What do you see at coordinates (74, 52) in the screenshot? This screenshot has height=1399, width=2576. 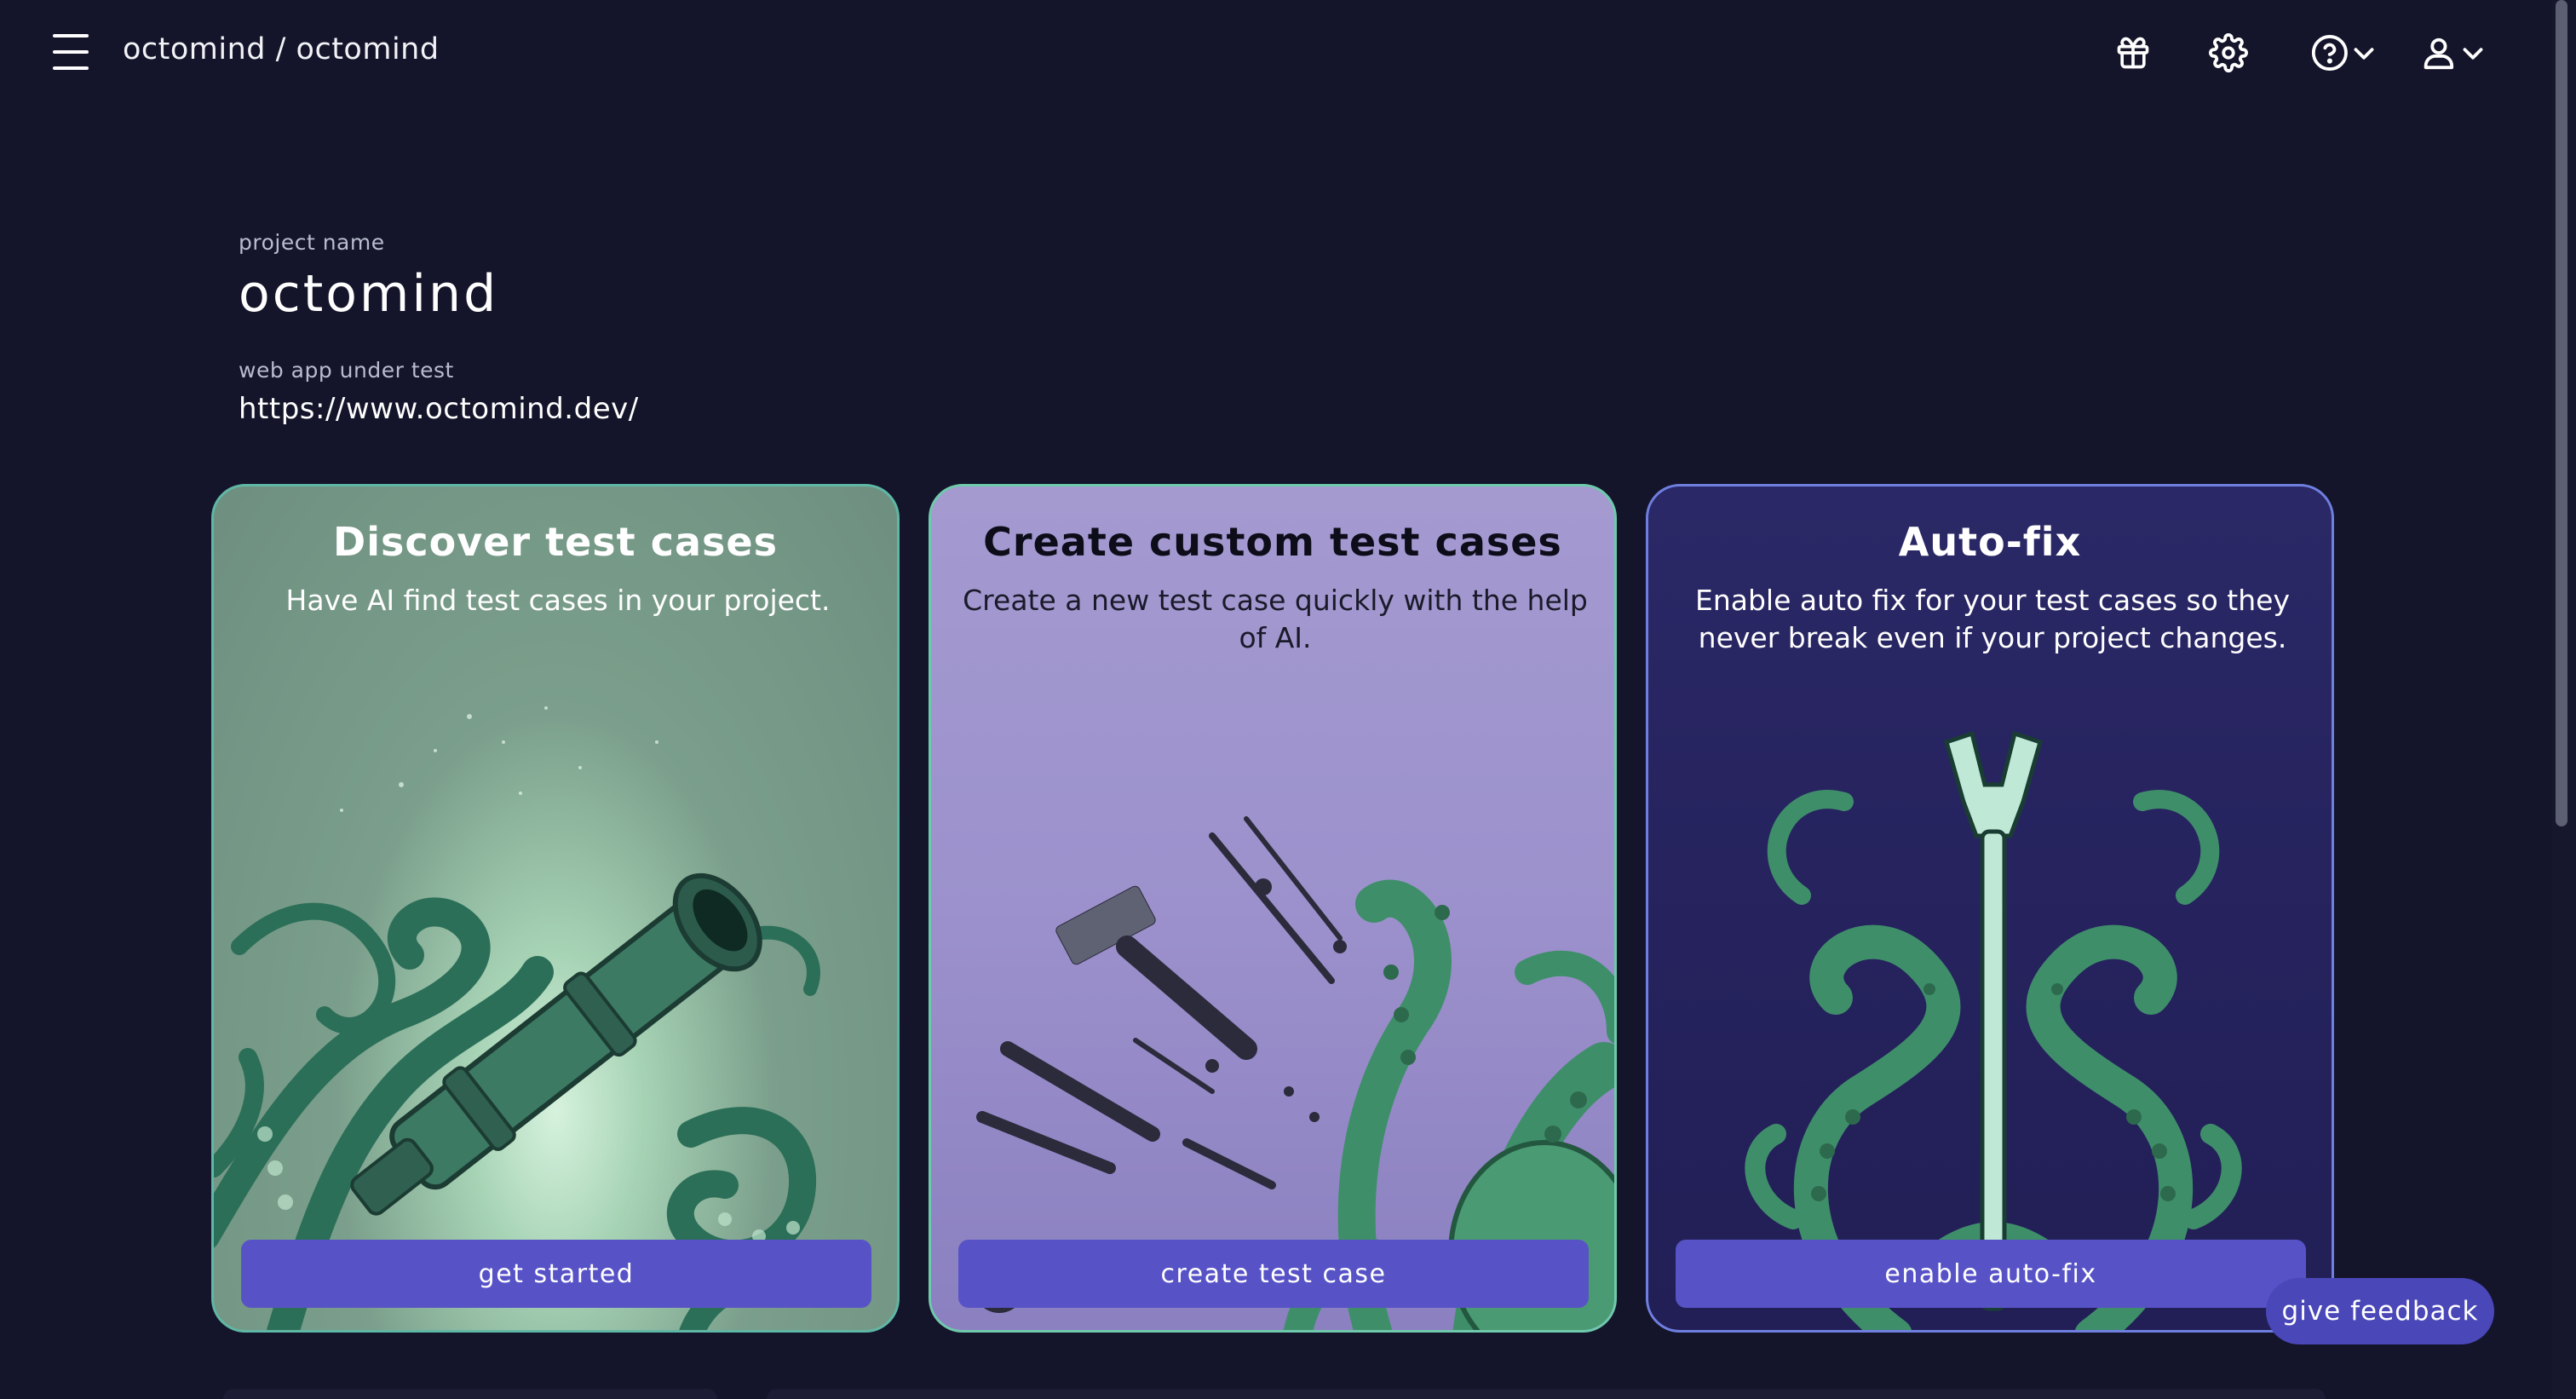 I see `menu-icon` at bounding box center [74, 52].